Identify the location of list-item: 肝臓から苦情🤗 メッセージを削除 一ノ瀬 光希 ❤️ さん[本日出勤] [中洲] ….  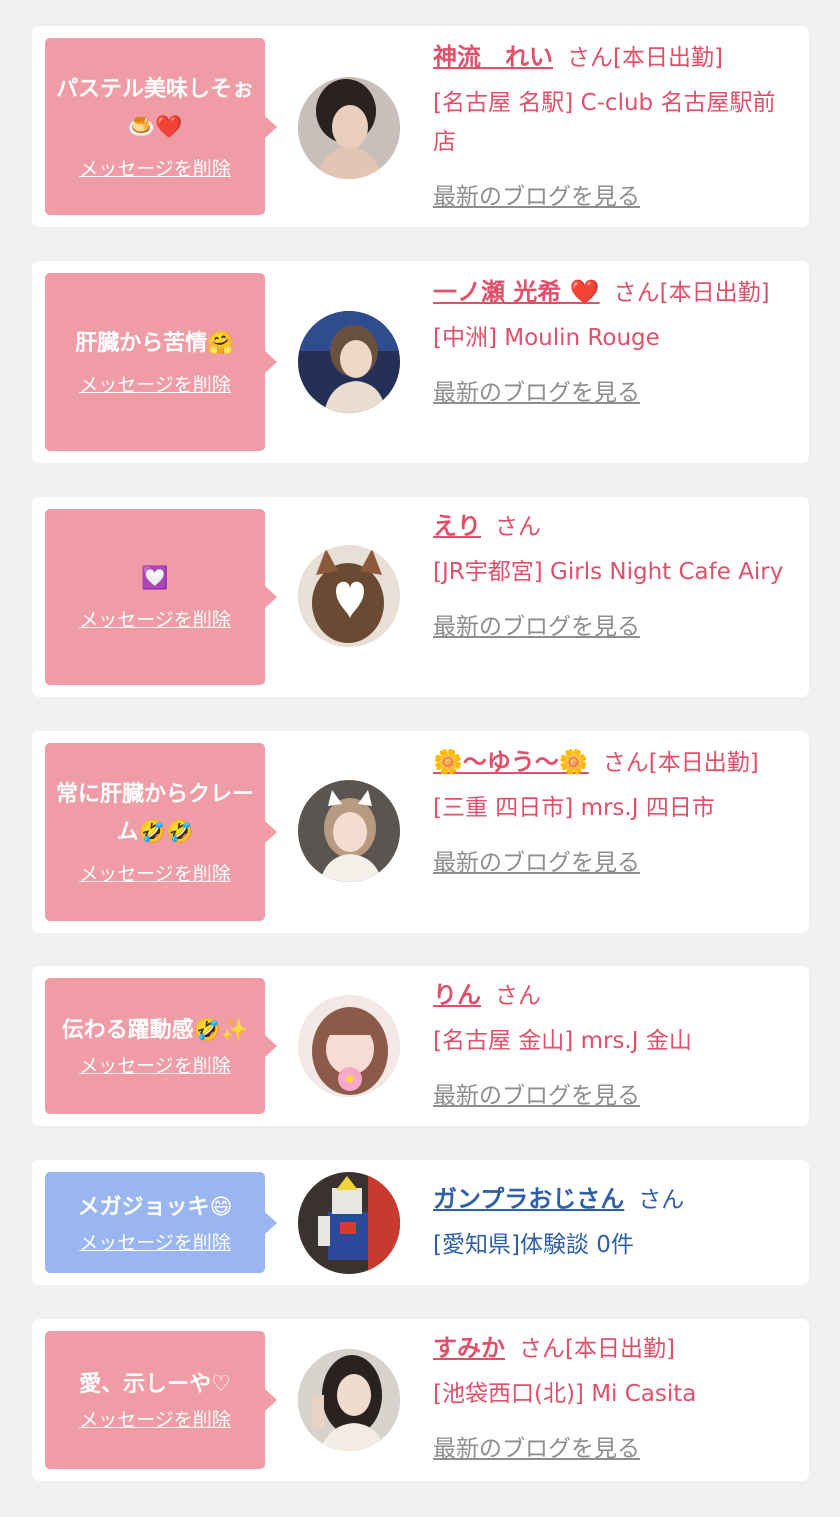
(420, 362).